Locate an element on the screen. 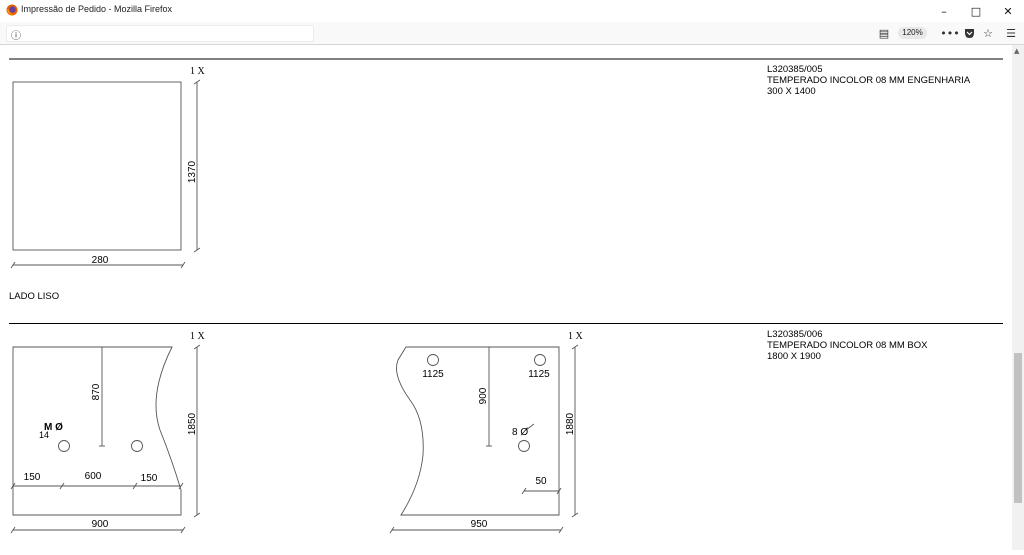  url-bar: ⓘ is located at coordinates (160, 33).